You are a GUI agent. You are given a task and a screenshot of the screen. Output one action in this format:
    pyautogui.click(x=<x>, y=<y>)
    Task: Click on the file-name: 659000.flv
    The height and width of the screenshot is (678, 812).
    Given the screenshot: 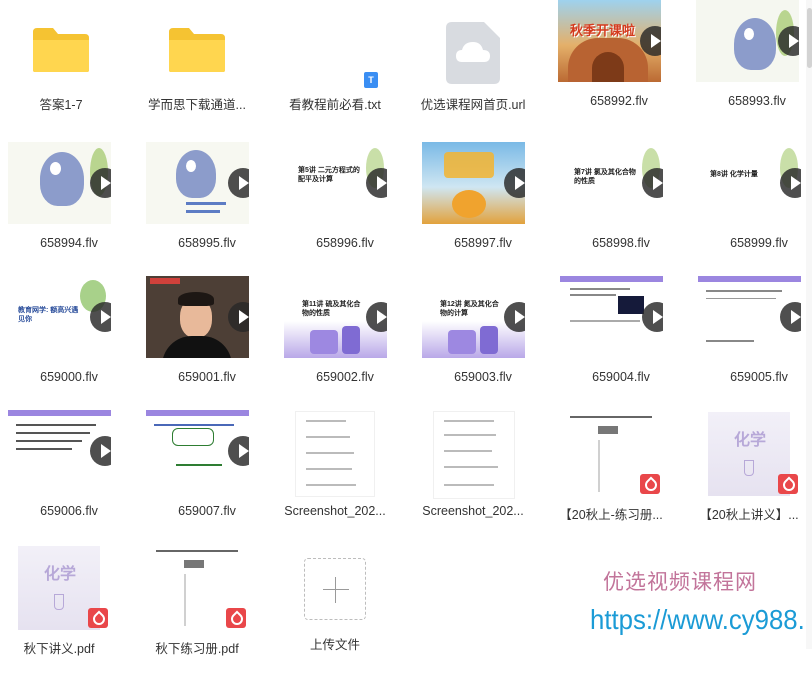 What is the action you would take?
    pyautogui.click(x=69, y=377)
    